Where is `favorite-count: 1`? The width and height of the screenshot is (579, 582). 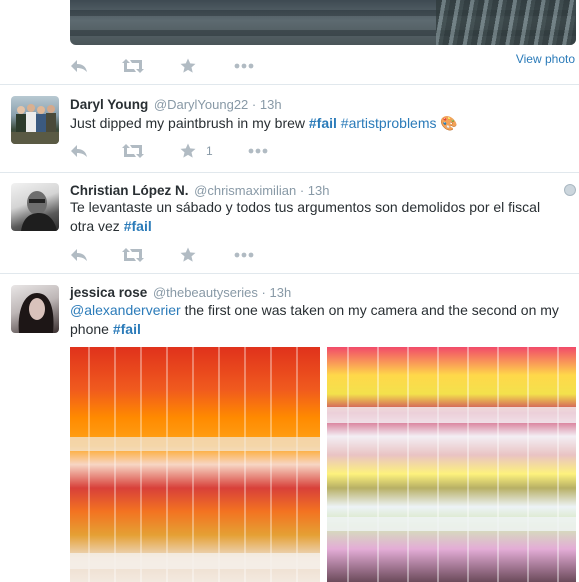
favorite-count: 1 is located at coordinates (209, 151).